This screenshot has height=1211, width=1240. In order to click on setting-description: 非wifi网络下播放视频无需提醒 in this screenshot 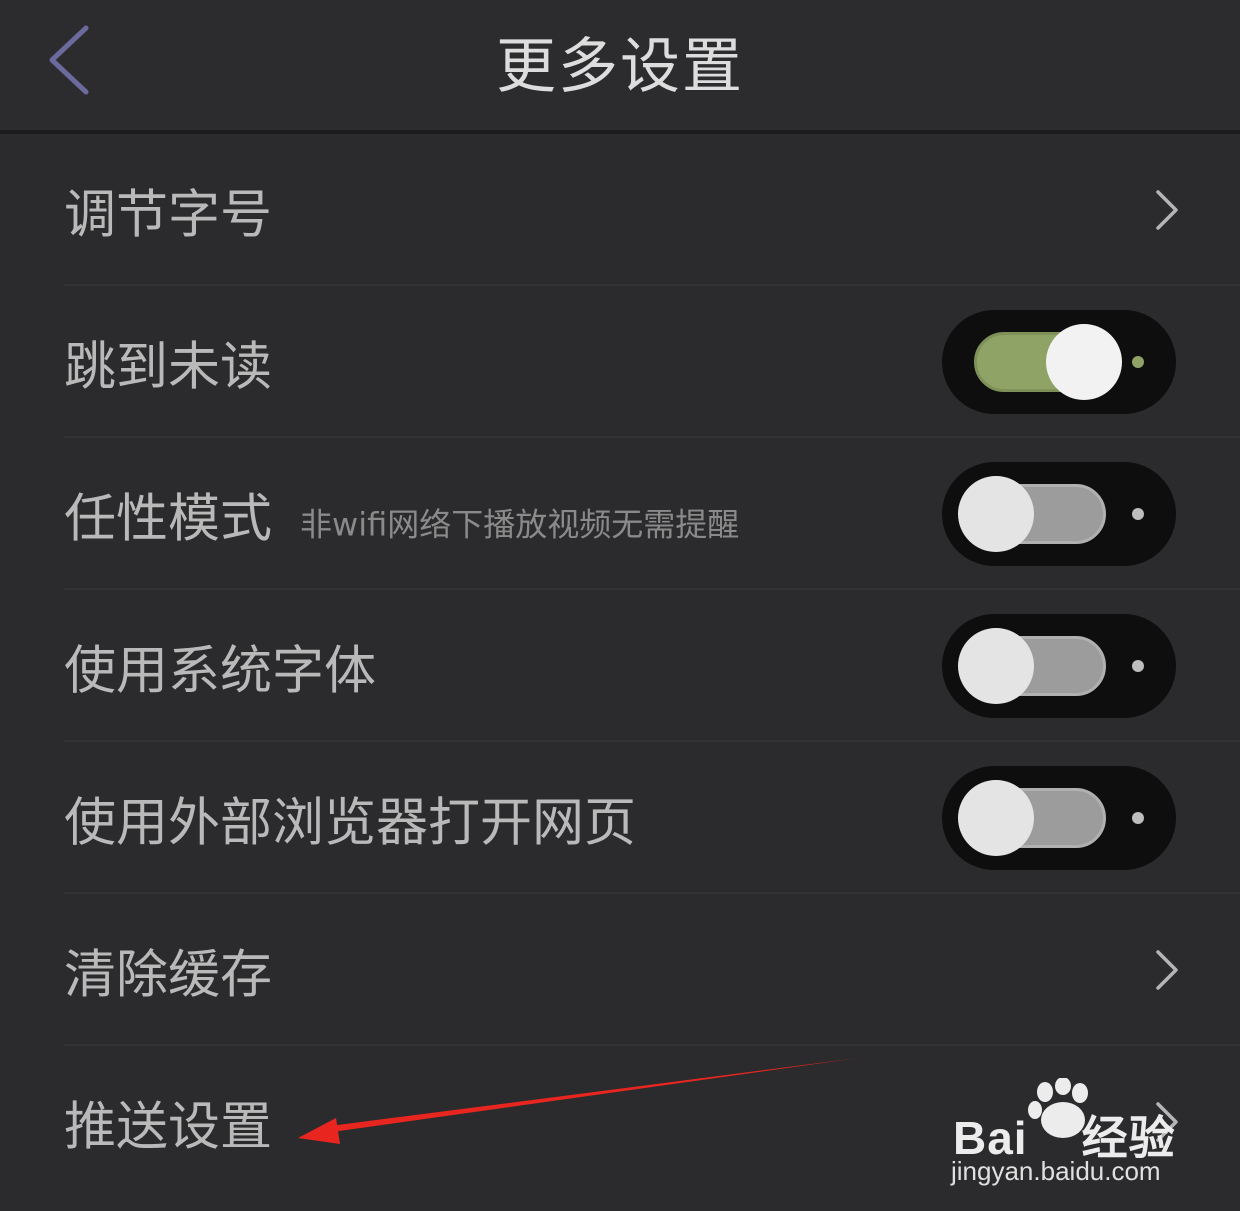, I will do `click(520, 524)`.